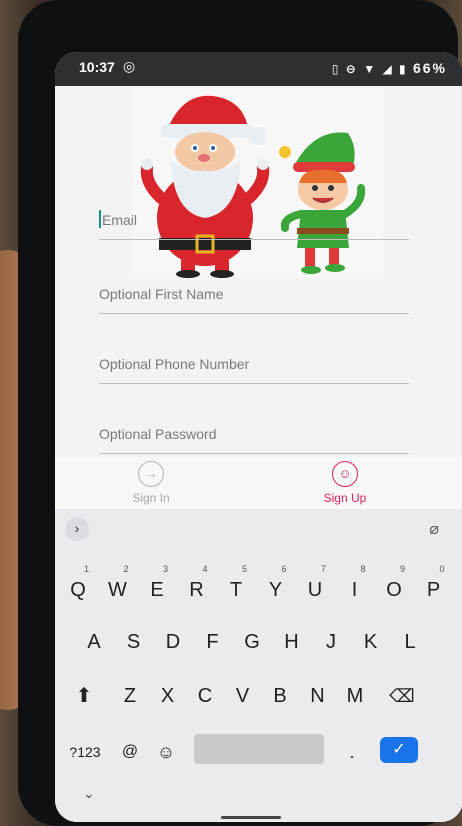  I want to click on key-hint: 6, so click(284, 569).